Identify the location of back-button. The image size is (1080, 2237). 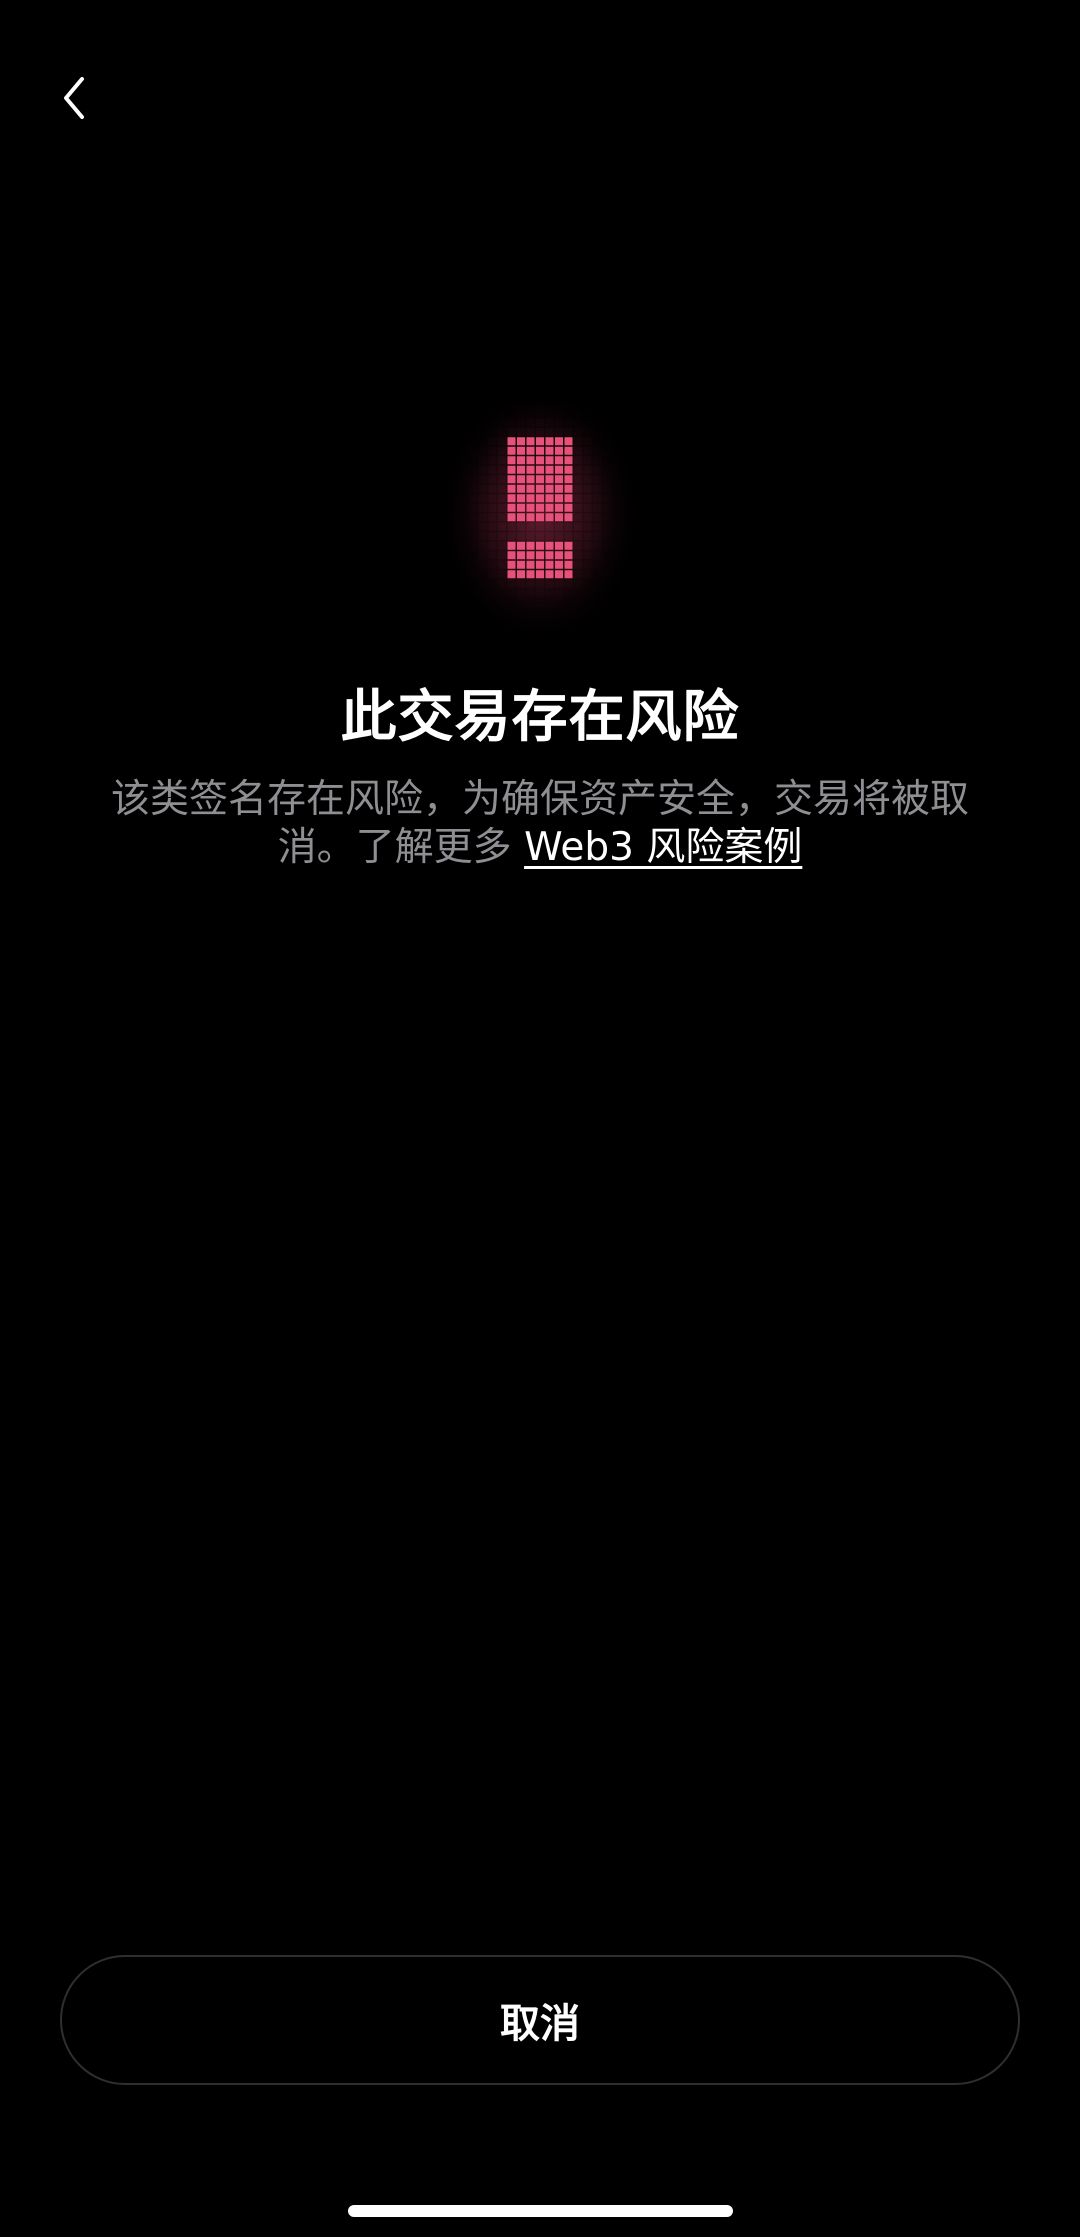
(90, 100).